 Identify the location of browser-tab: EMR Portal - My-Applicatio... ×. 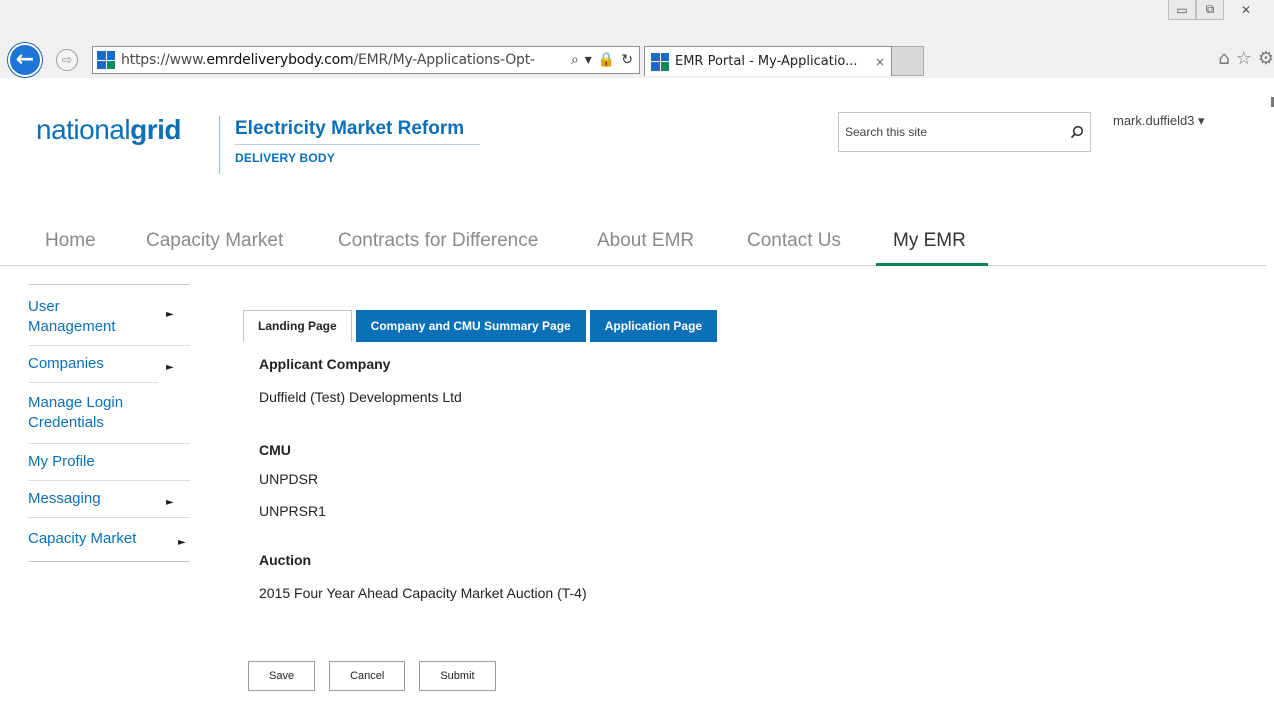
(768, 61).